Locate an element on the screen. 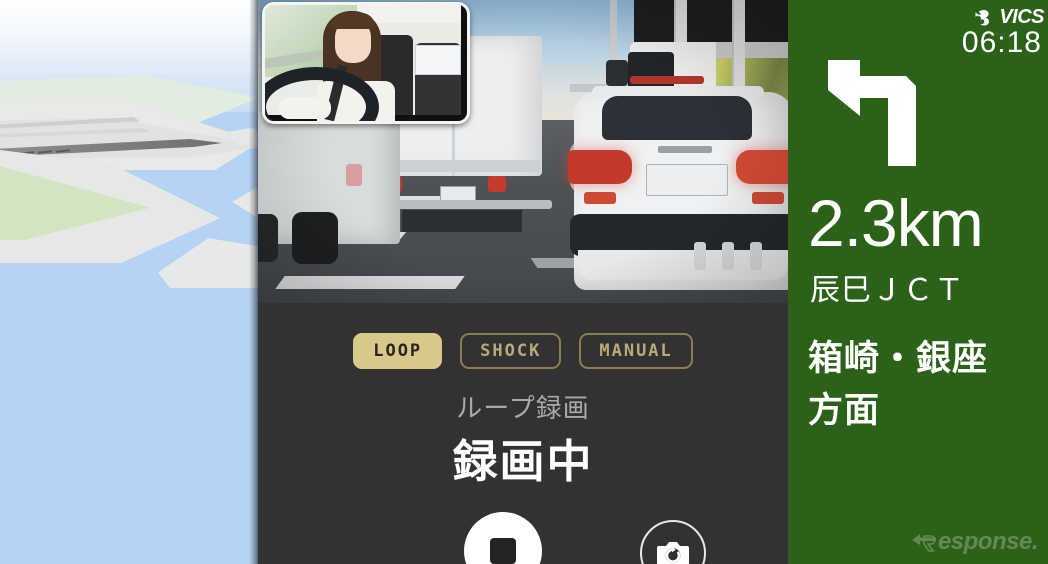 The height and width of the screenshot is (564, 1048). mode-button-manual: MANUAL is located at coordinates (636, 351).